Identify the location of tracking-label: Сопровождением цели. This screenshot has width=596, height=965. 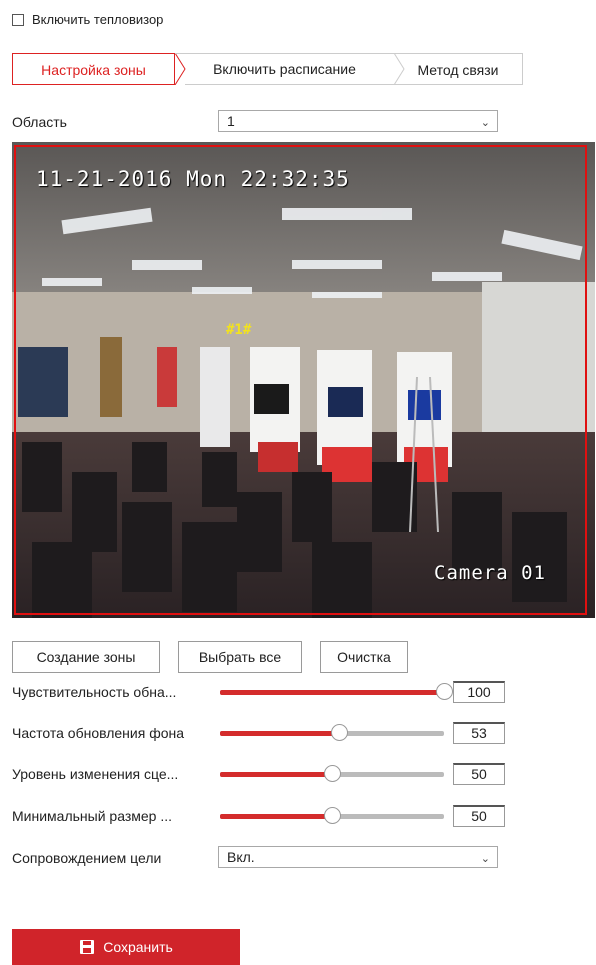
(87, 858).